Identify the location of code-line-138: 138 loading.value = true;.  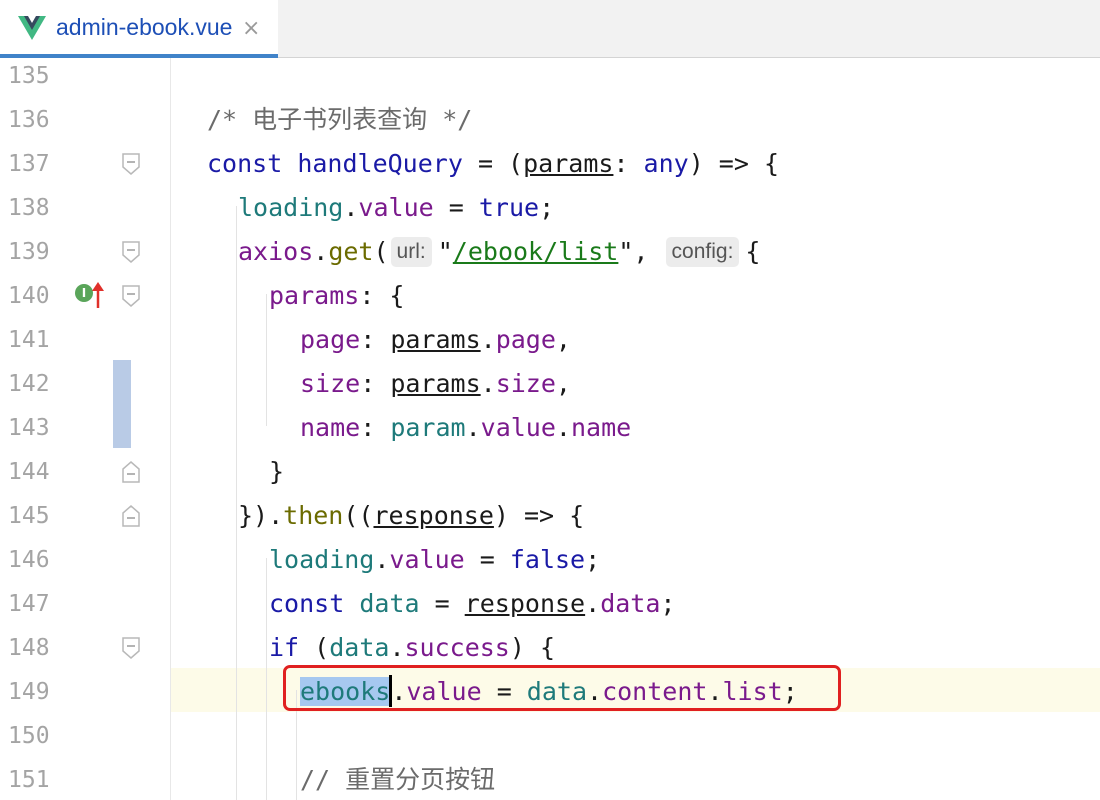
(550, 208).